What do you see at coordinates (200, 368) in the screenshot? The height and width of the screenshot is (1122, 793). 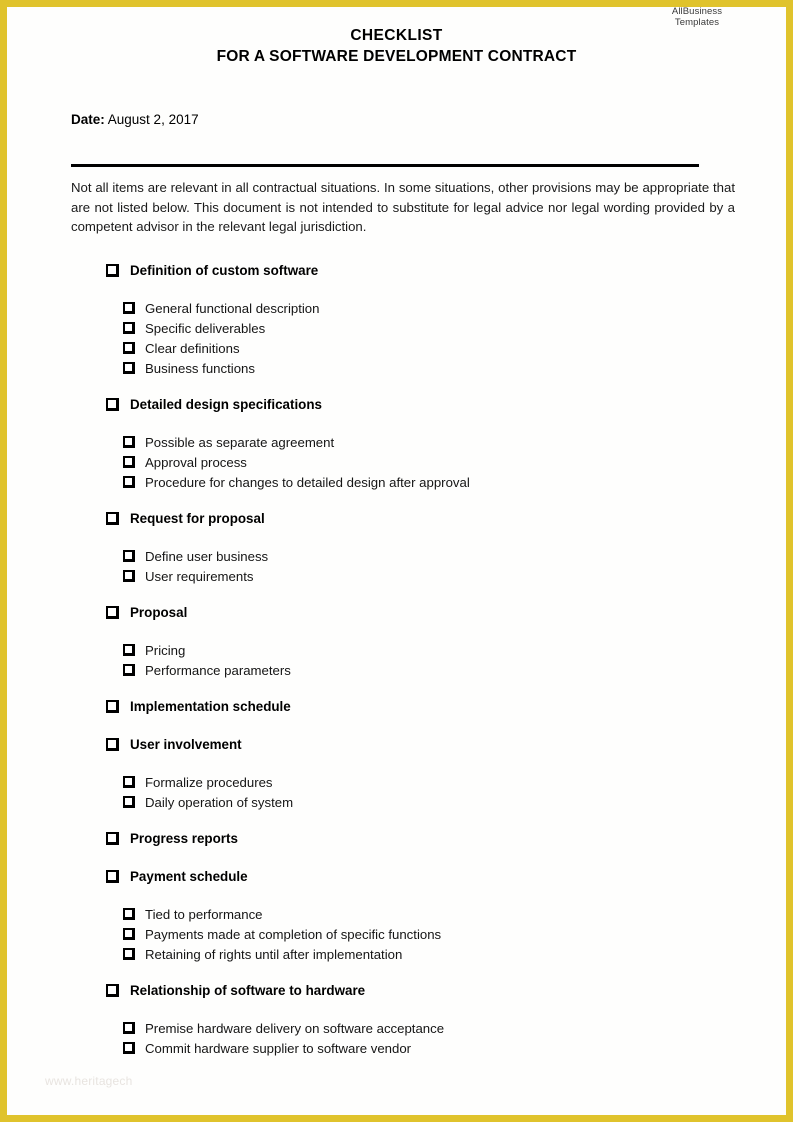 I see `checklist-sub-label: Business functions` at bounding box center [200, 368].